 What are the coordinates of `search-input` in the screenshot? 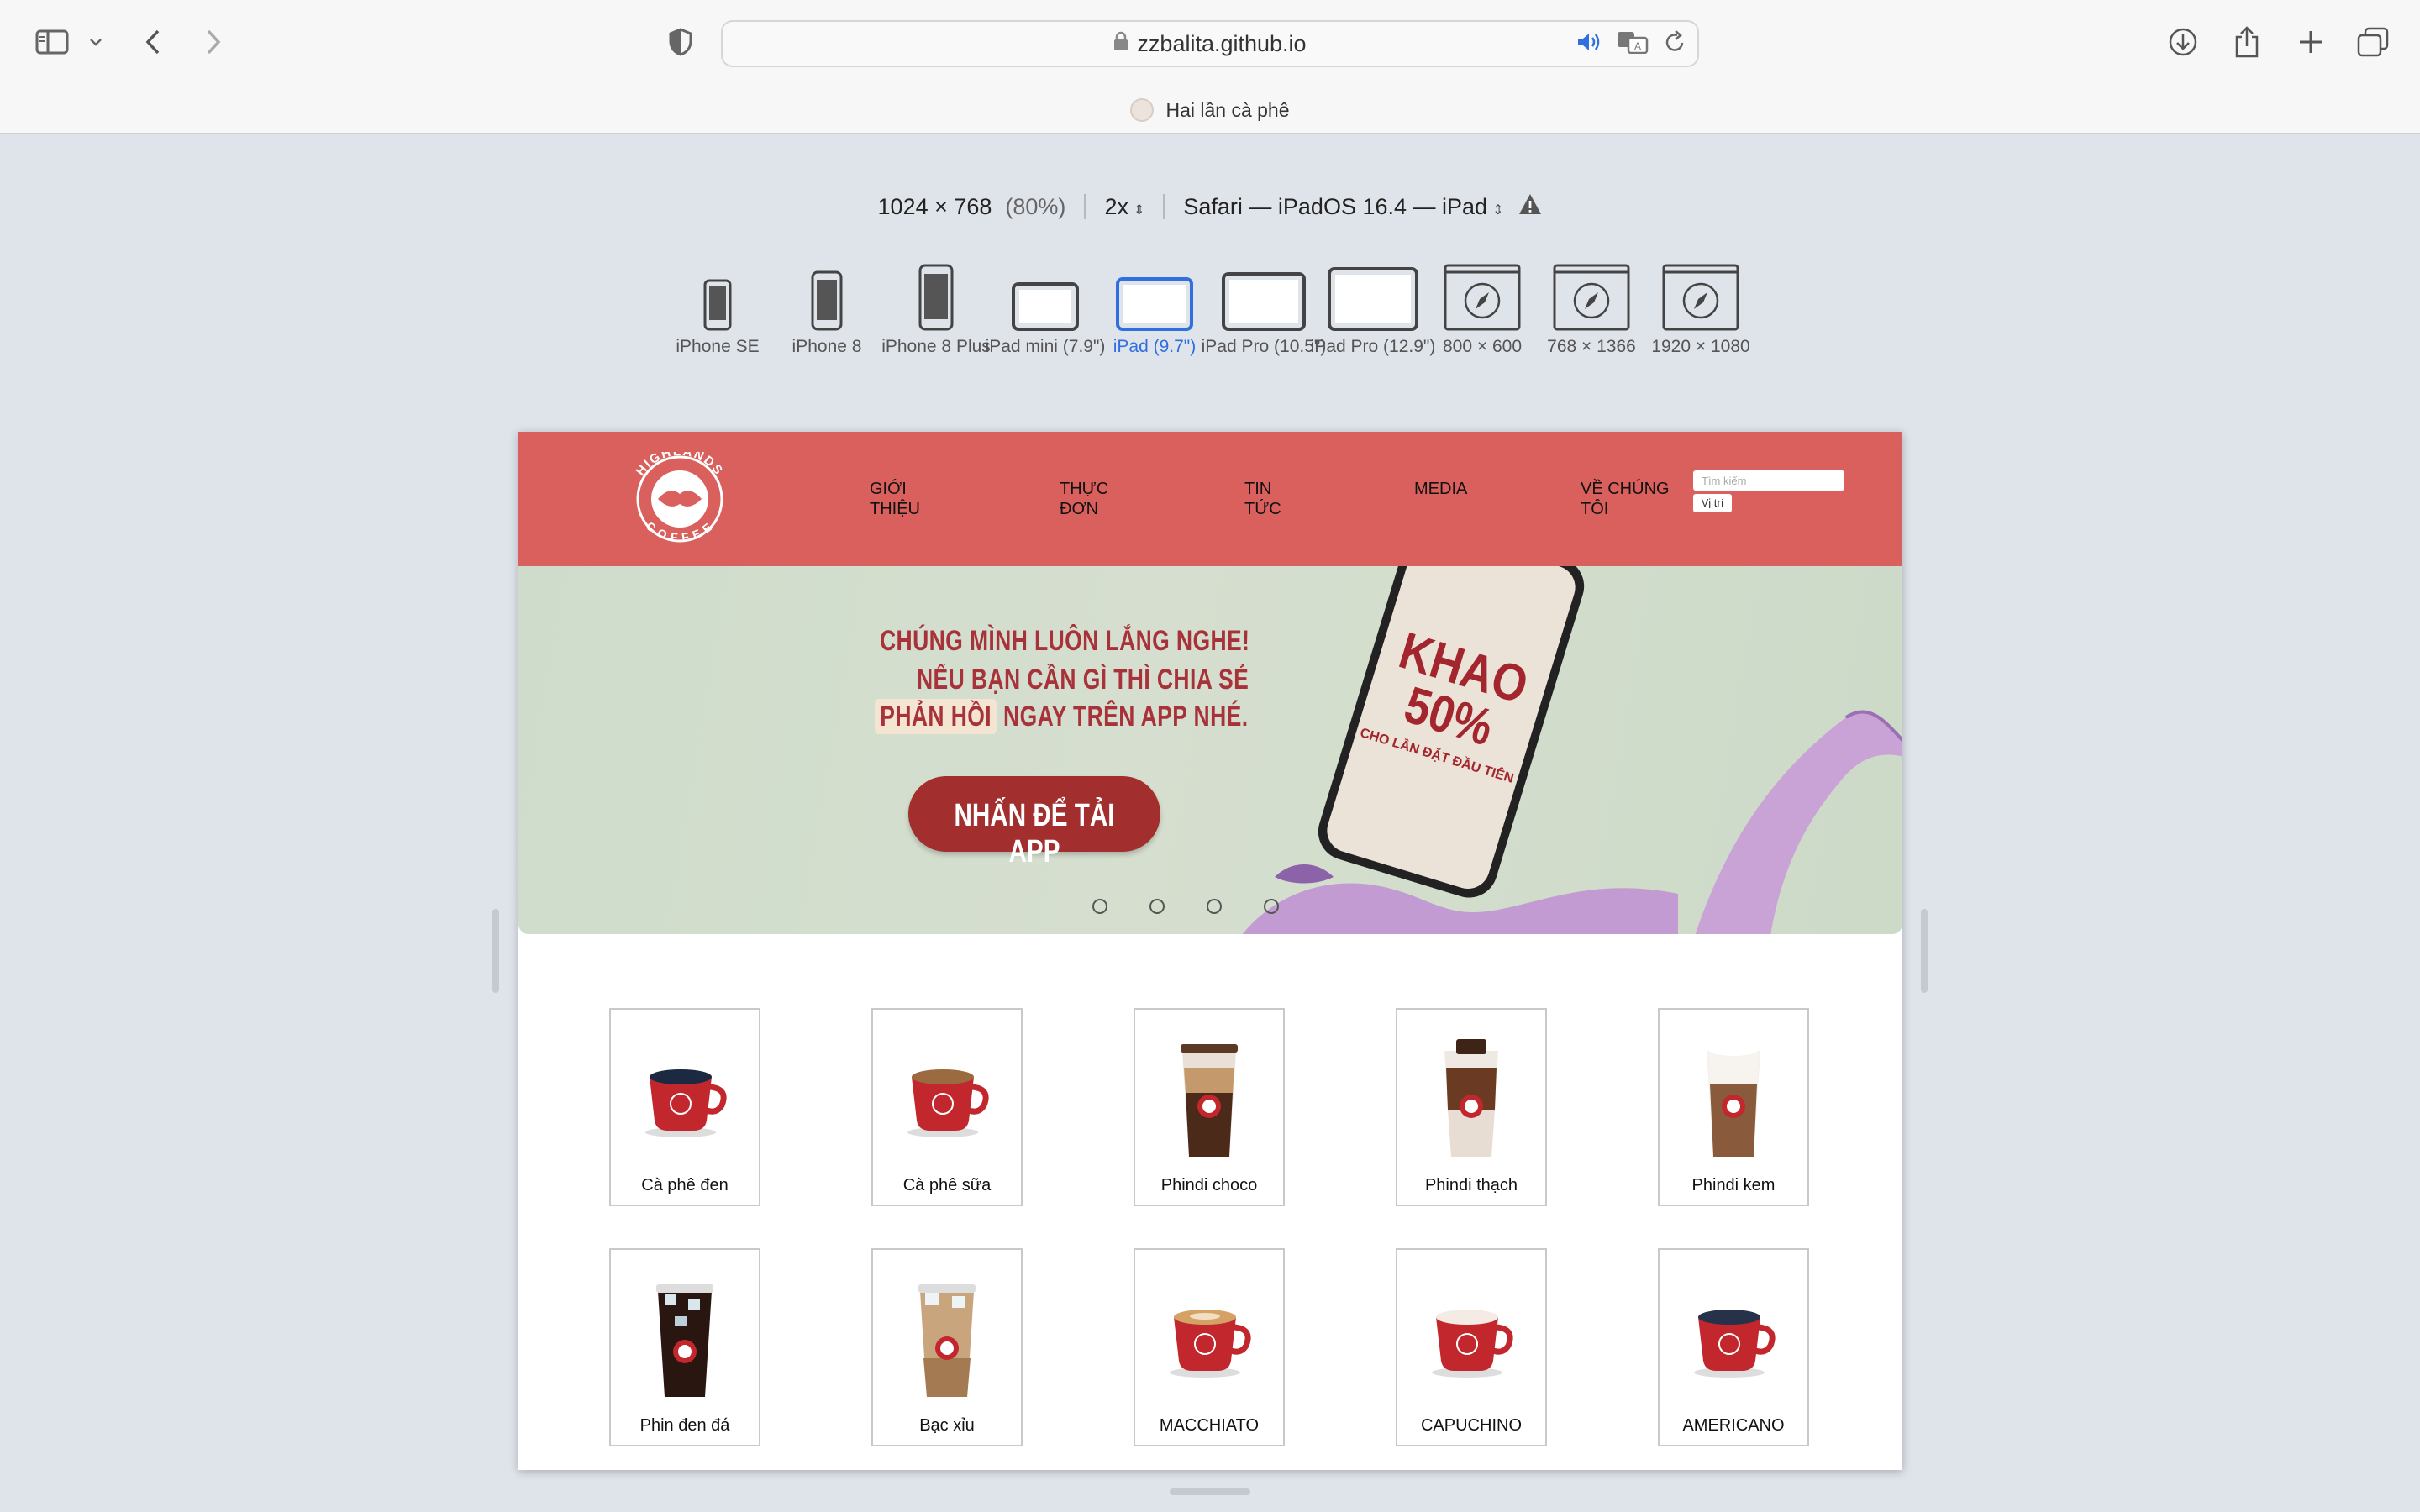 It's located at (1768, 480).